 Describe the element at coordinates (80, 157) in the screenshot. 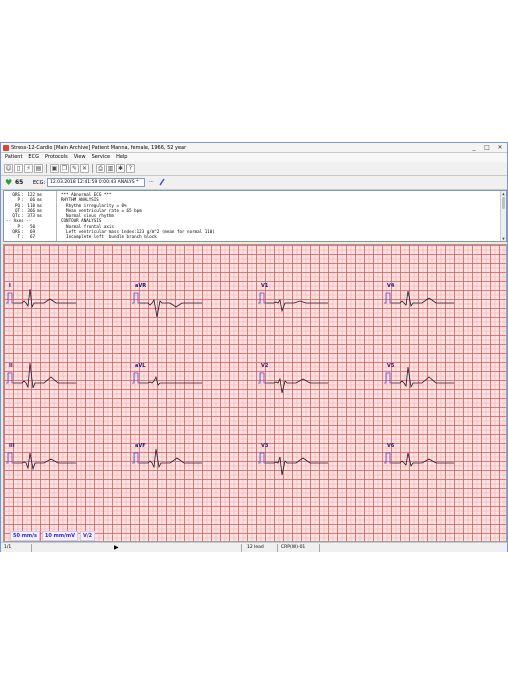

I see `menu-view: View` at that location.